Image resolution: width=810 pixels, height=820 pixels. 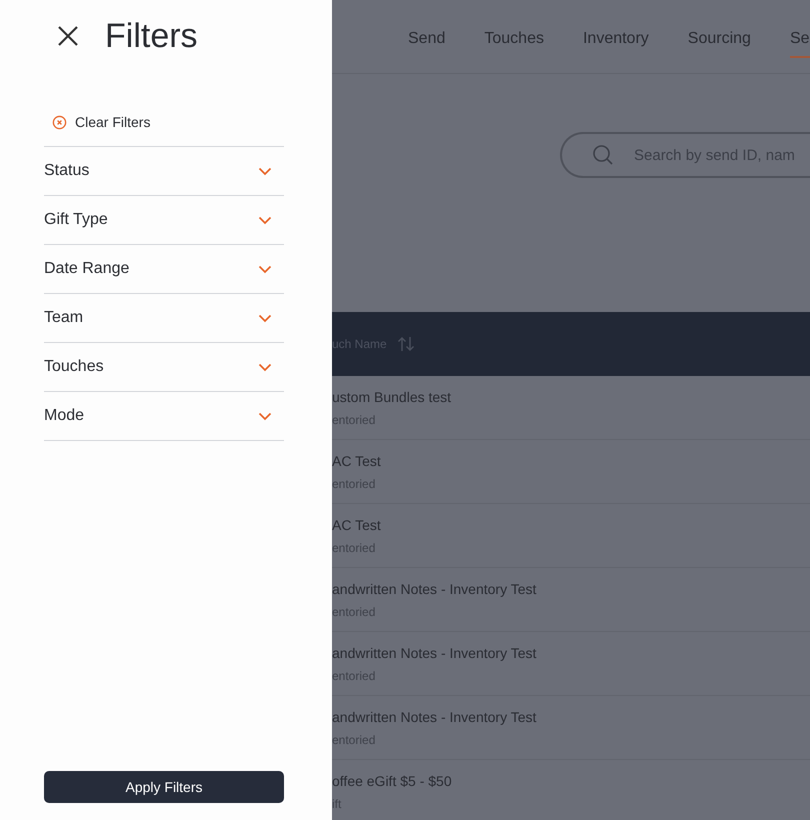 I want to click on filter-label: Gift Type, so click(x=76, y=220).